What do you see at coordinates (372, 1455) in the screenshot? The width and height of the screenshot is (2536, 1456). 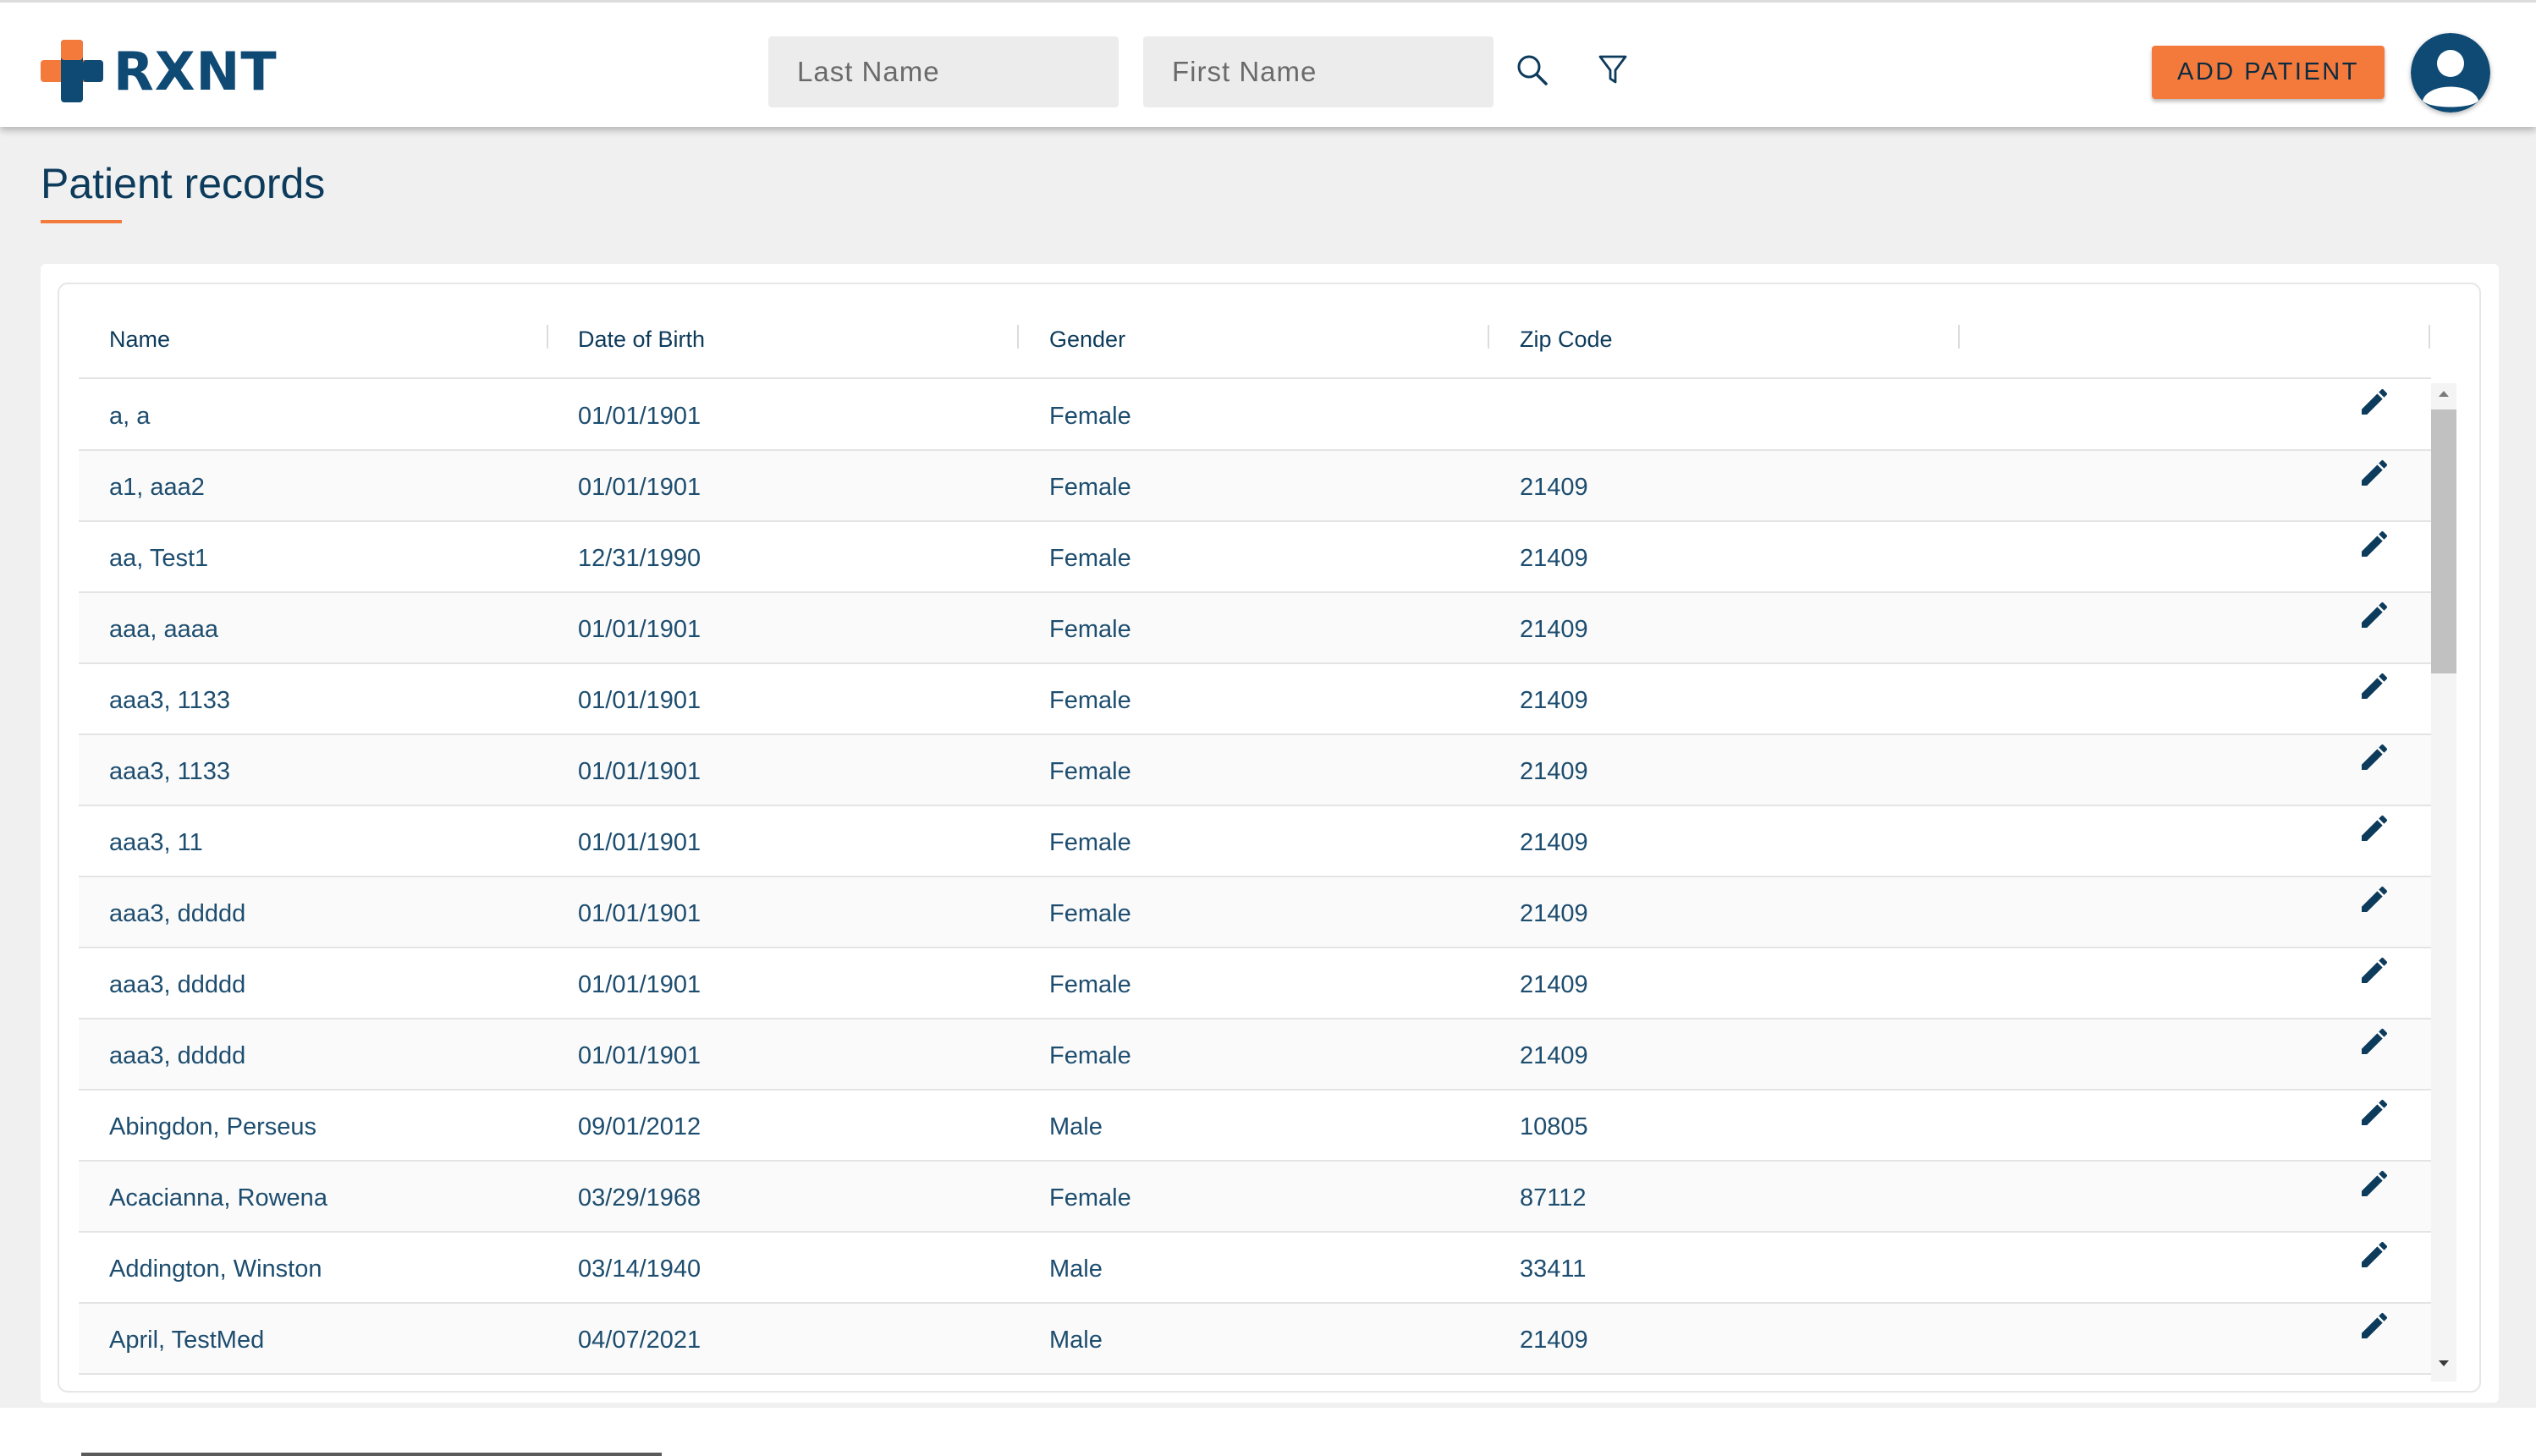 I see `bottom-divider` at bounding box center [372, 1455].